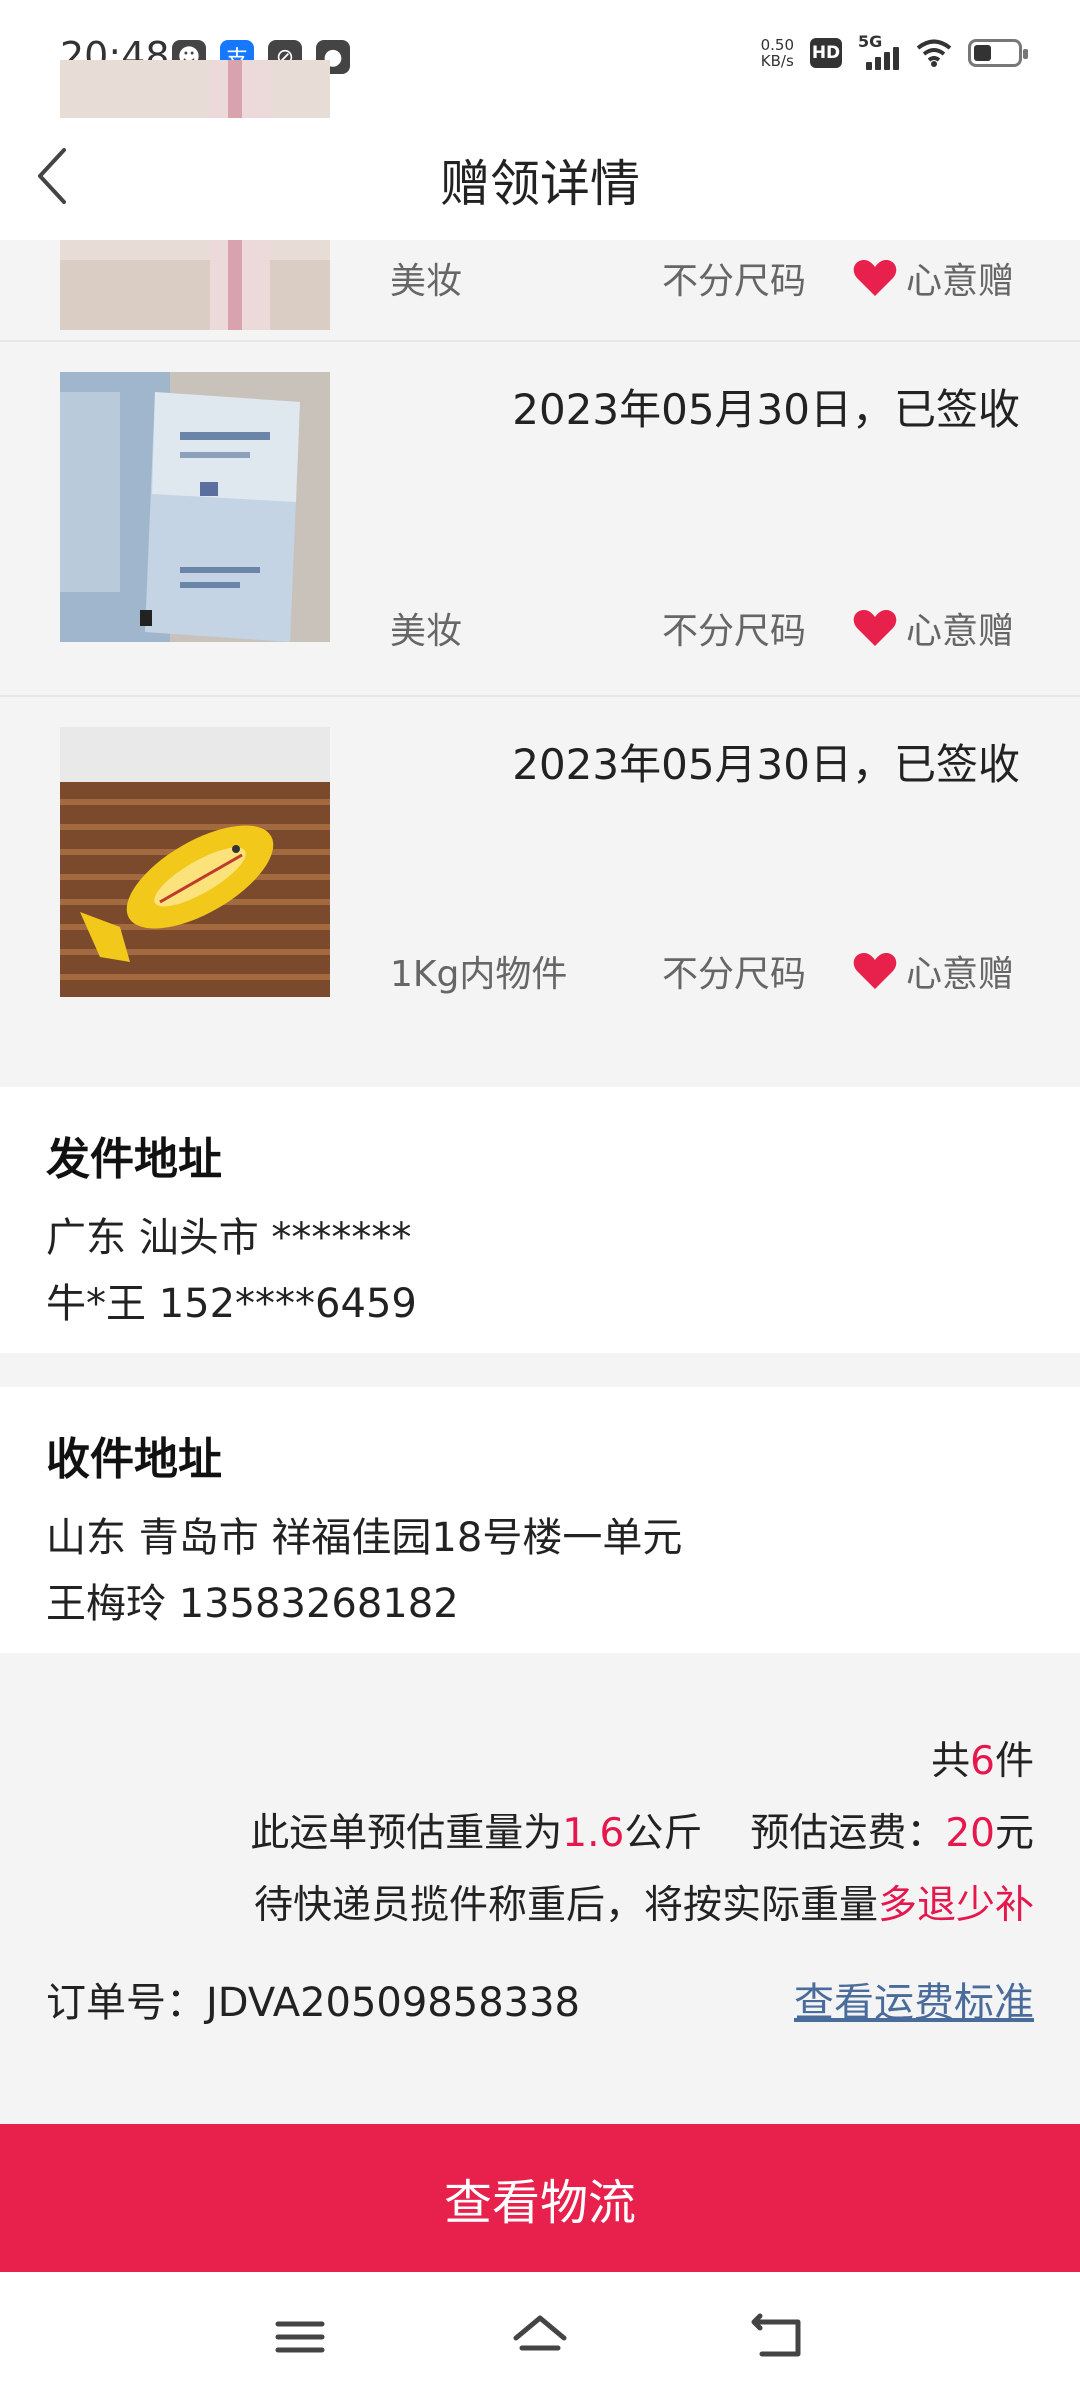 This screenshot has width=1080, height=2400. Describe the element at coordinates (934, 53) in the screenshot. I see `wifi-icon` at that location.